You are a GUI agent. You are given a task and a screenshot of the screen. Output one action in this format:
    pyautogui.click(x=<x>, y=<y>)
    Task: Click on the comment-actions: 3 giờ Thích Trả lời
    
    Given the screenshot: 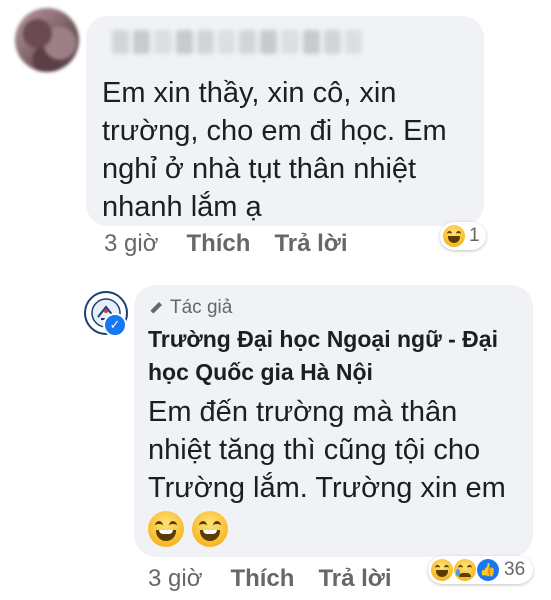 What is the action you would take?
    pyautogui.click(x=238, y=244)
    